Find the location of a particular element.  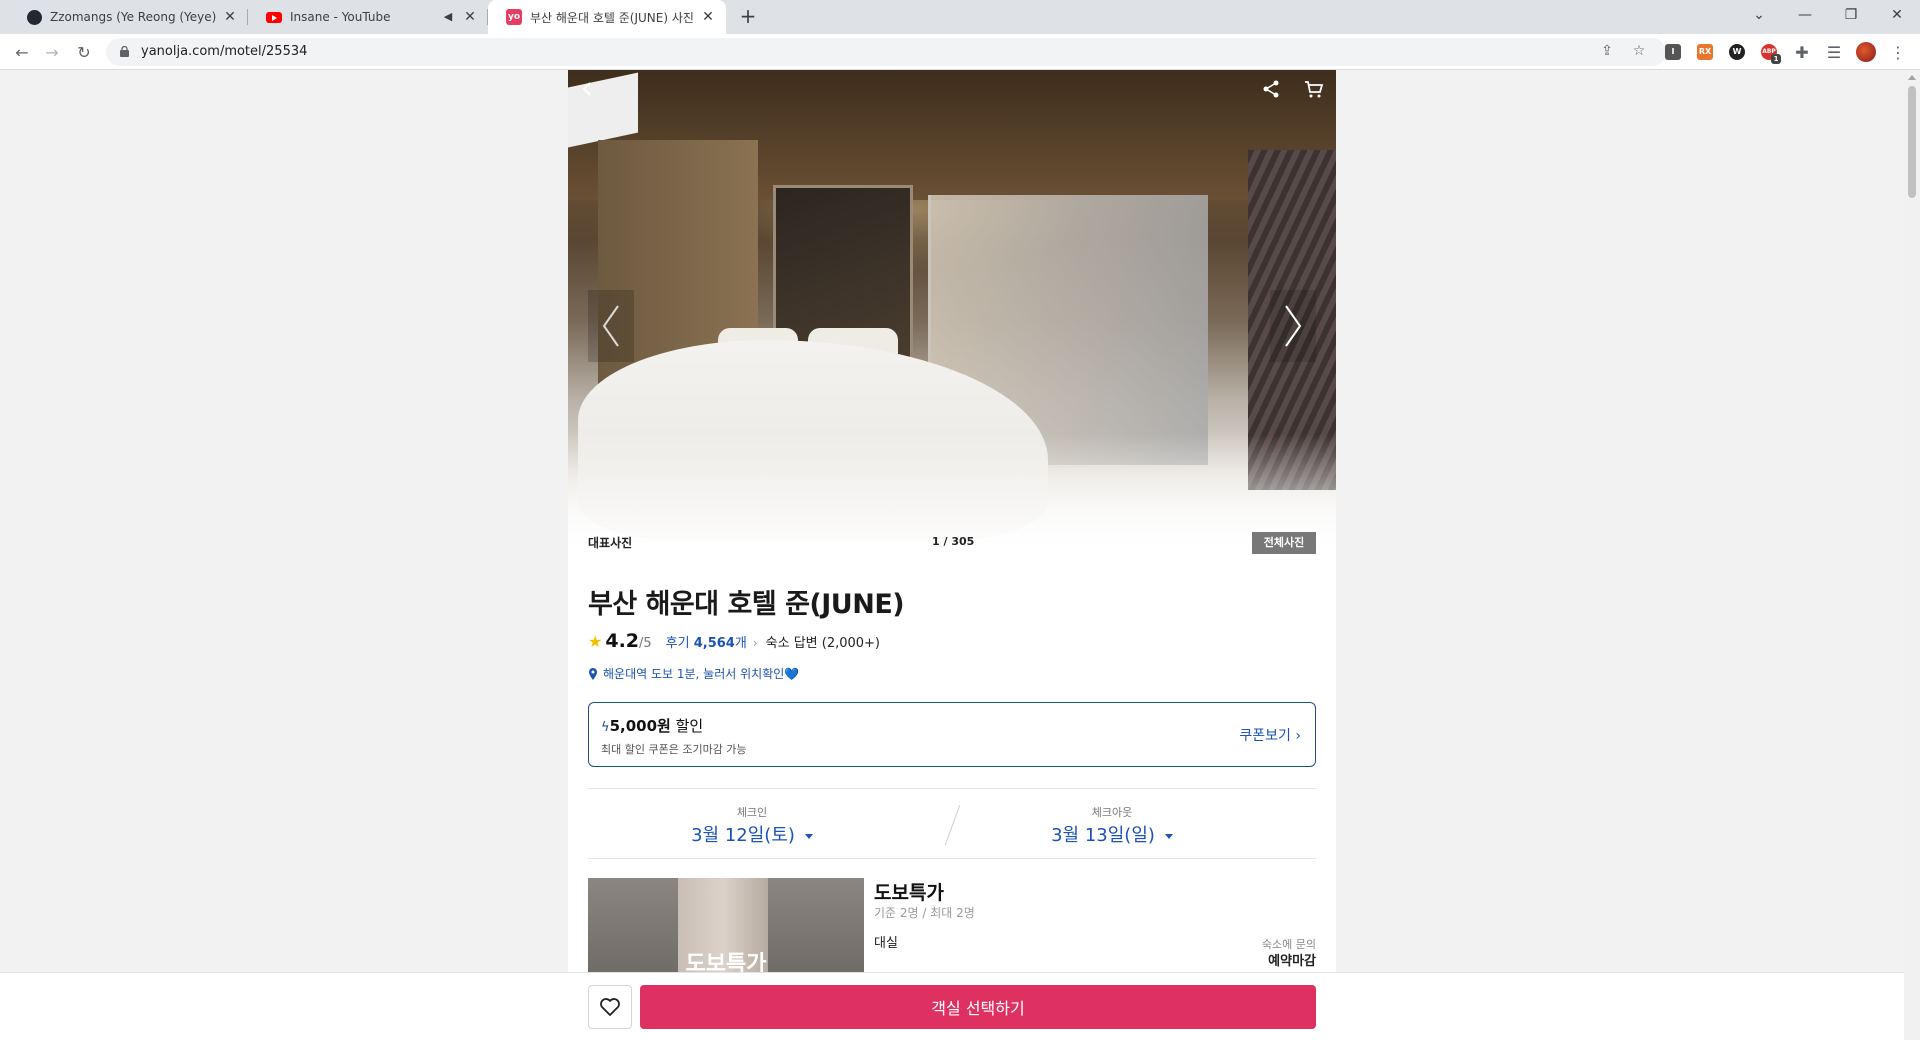

checkin-label: 체크인 is located at coordinates (752, 812).